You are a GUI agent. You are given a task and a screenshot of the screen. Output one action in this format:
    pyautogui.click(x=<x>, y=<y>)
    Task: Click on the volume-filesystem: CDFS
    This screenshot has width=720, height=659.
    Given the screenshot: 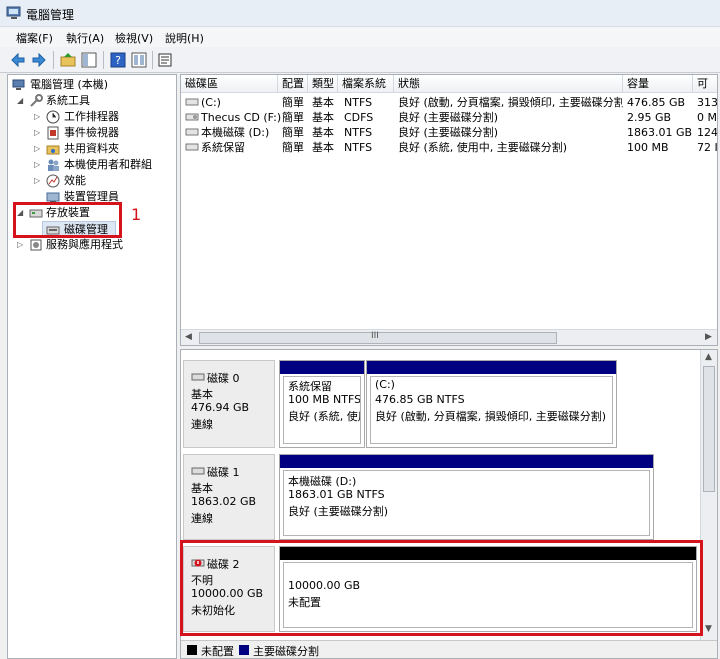 What is the action you would take?
    pyautogui.click(x=359, y=117)
    